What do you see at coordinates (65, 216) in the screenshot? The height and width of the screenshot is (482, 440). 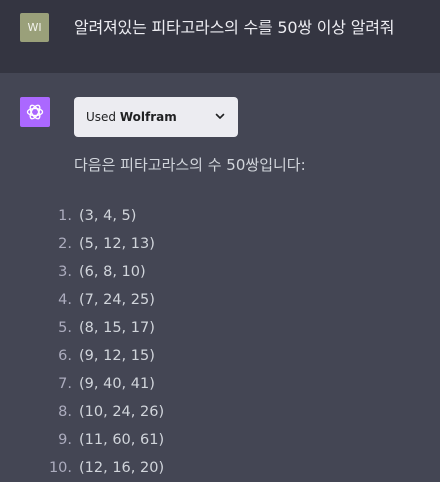 I see `list-item-number: 1.` at bounding box center [65, 216].